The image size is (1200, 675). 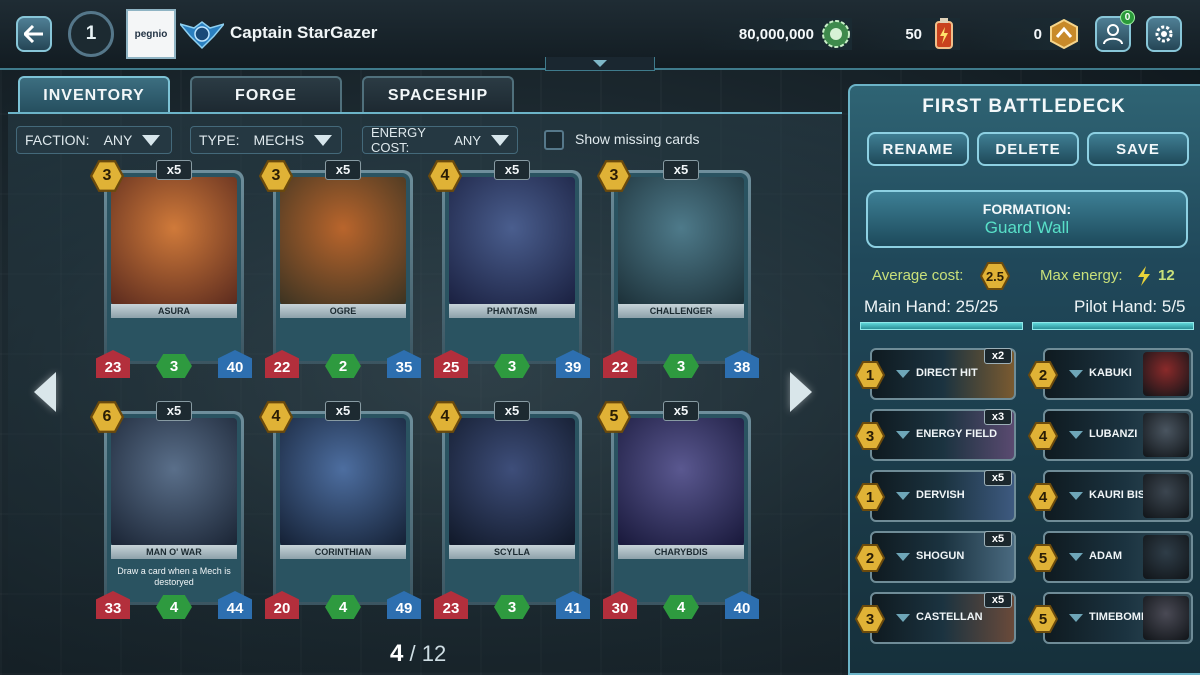 What do you see at coordinates (418, 654) in the screenshot?
I see `pagination: 4 / 12` at bounding box center [418, 654].